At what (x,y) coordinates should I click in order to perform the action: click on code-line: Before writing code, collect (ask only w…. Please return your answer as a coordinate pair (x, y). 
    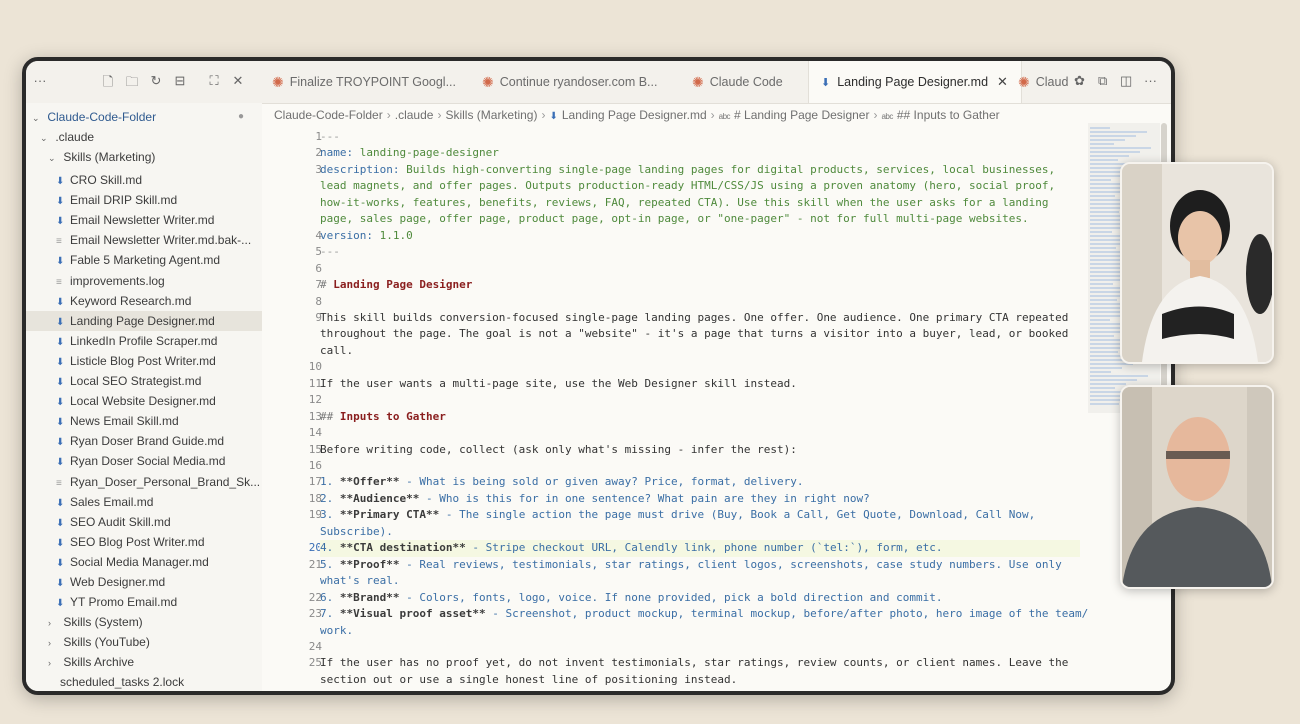
    Looking at the image, I should click on (700, 450).